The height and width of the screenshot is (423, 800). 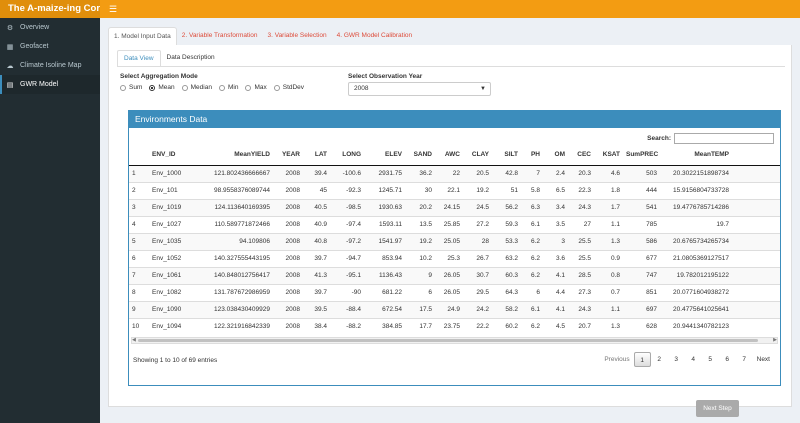 I want to click on column-header: YEAR, so click(x=288, y=155).